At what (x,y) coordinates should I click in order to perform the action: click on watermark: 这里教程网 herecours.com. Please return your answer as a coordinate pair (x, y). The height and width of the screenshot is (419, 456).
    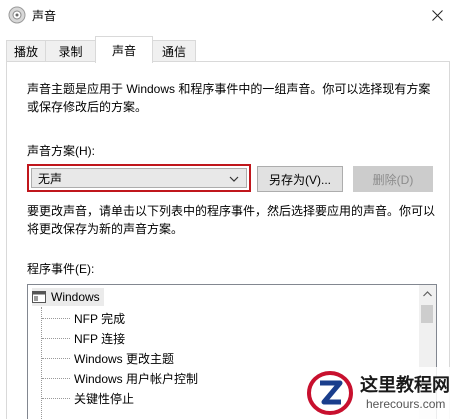
    Looking at the image, I should click on (380, 393).